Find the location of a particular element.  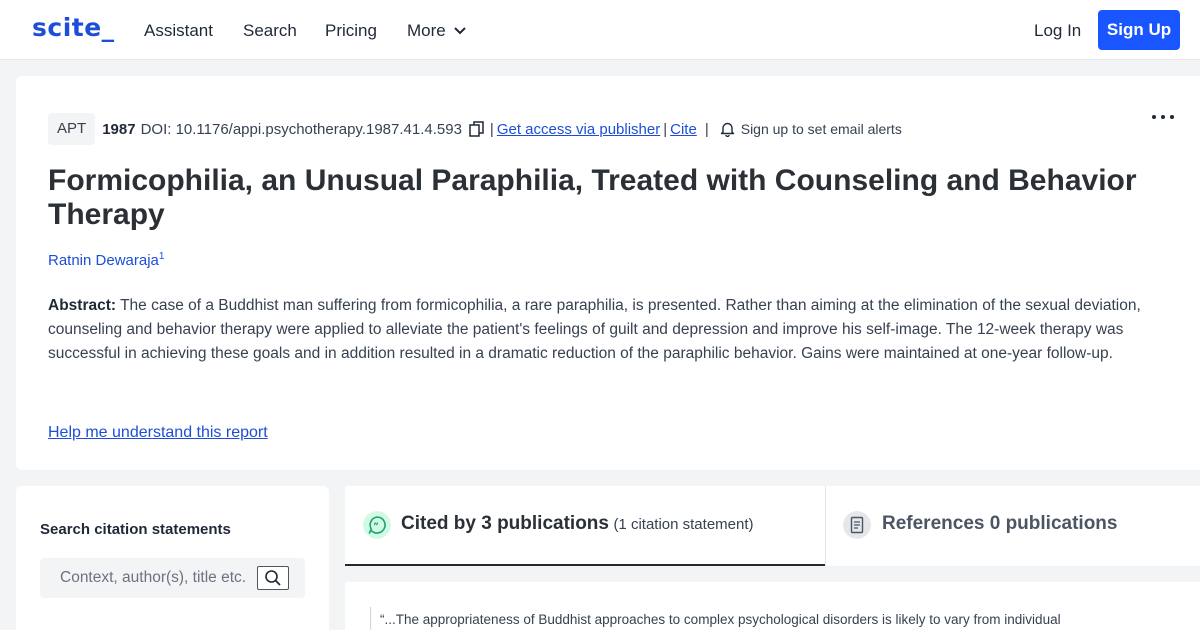

tab-references: References 0 publications is located at coordinates (999, 524).